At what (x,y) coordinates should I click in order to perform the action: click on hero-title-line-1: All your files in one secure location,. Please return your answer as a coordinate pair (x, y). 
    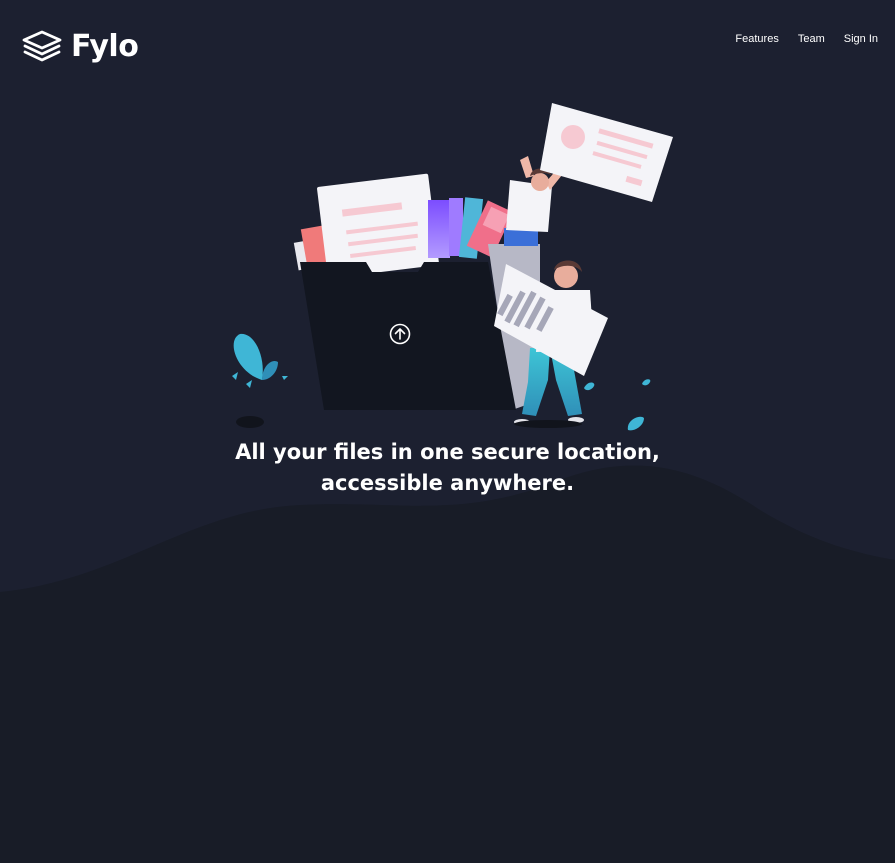
    Looking at the image, I should click on (447, 452).